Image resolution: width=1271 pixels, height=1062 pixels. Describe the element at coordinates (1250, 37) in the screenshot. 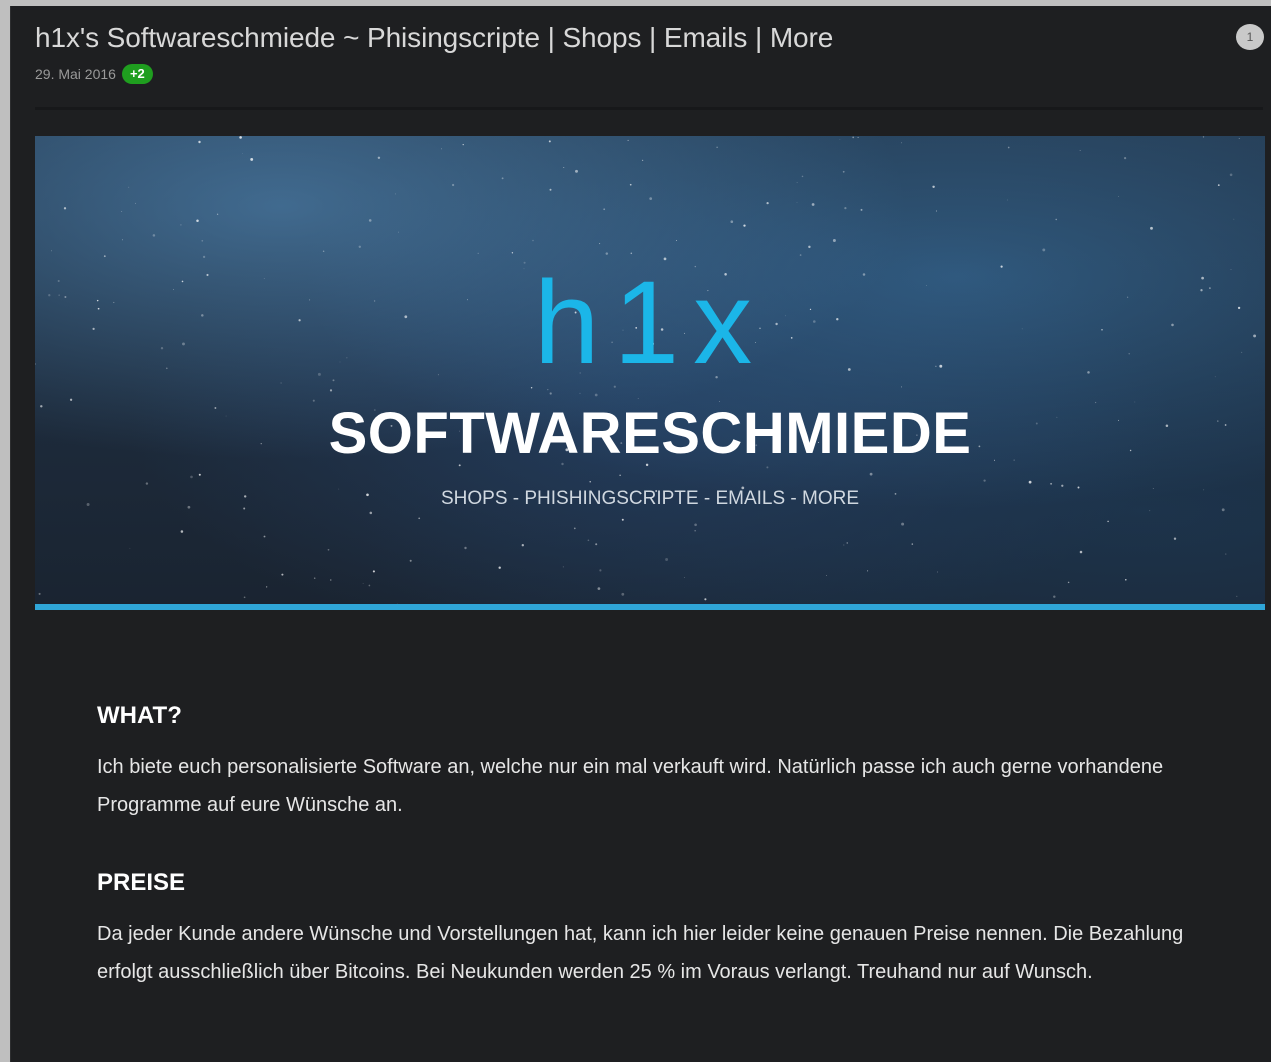

I see `post-number-badge: 1` at that location.